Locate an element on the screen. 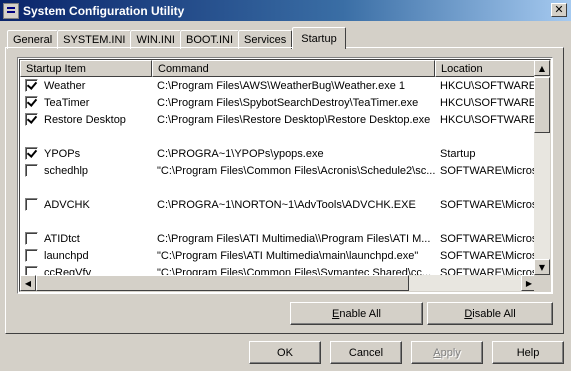 The width and height of the screenshot is (571, 371). enable-all-label-post: nable All is located at coordinates (360, 313).